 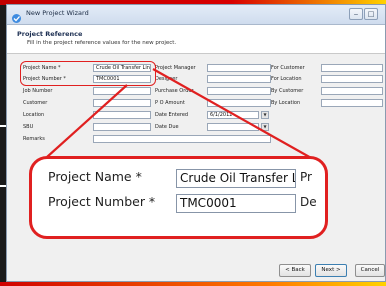 I want to click on bottom-banner-stripe, so click(x=193, y=284).